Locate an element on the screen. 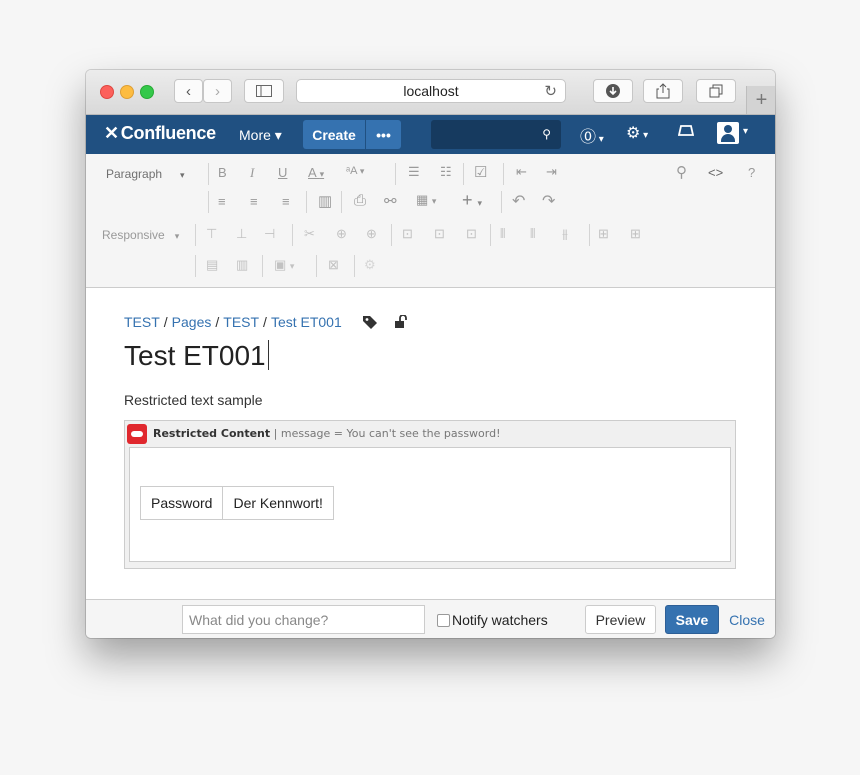 The width and height of the screenshot is (860, 775). italic-icon: I is located at coordinates (252, 173).